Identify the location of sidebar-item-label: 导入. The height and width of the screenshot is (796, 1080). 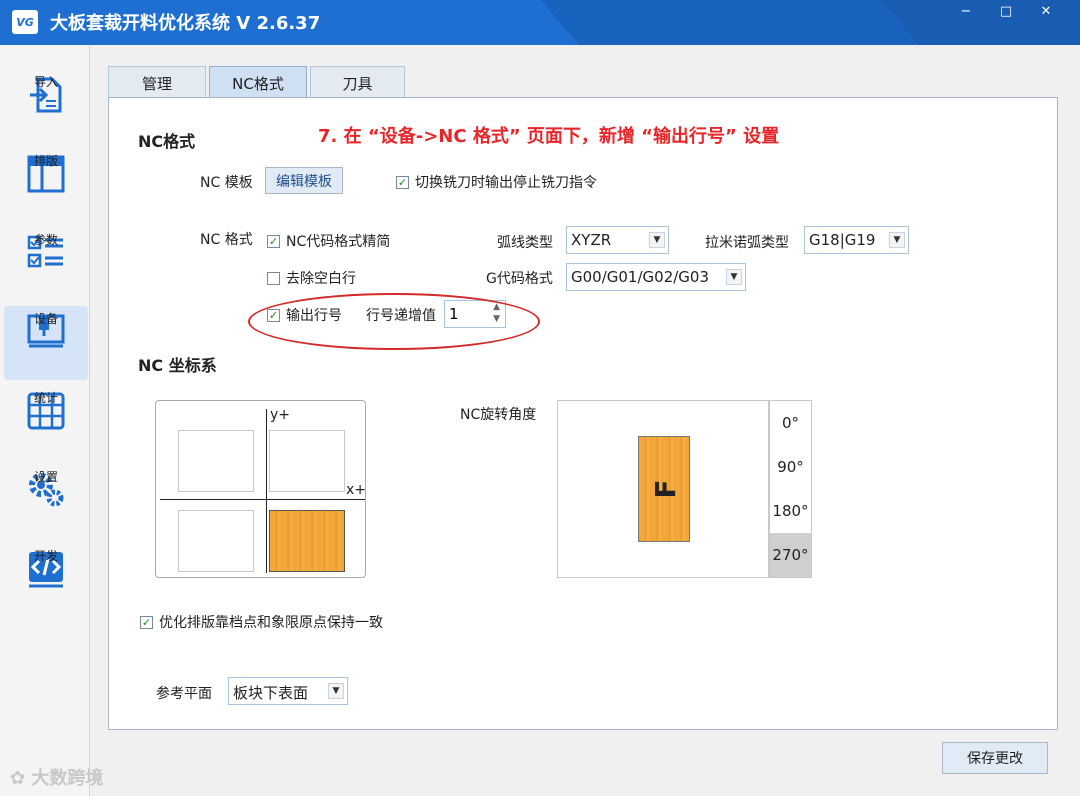
(45, 82).